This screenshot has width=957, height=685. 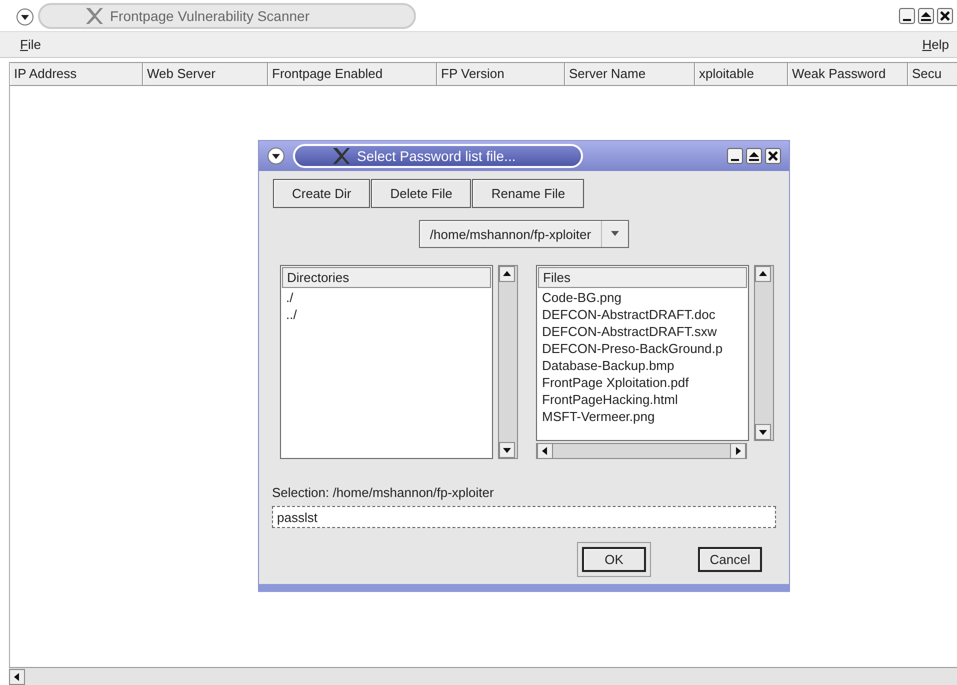 I want to click on menu-item: Help, so click(x=935, y=44).